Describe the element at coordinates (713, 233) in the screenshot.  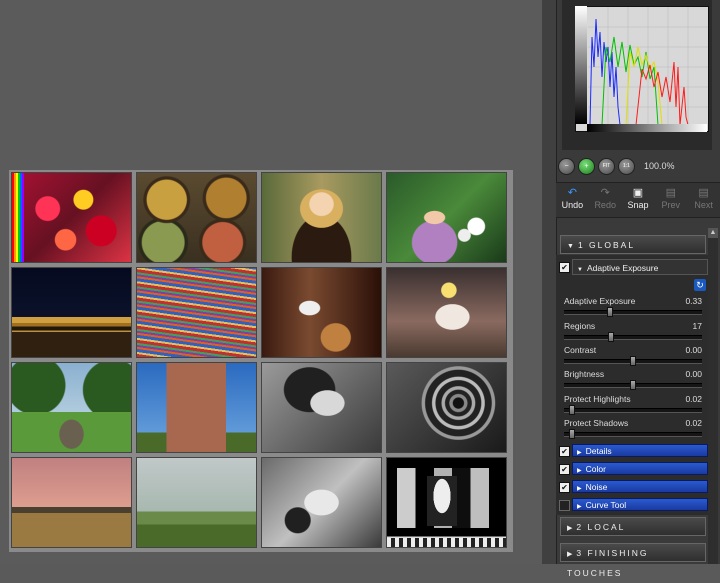
I see `scroll-up-icon: ▲` at that location.